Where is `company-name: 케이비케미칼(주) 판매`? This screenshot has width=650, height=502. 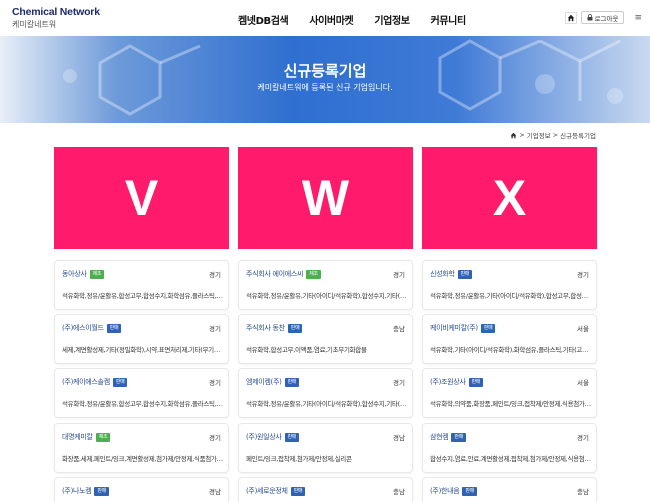 company-name: 케이비케미칼(주) 판매 is located at coordinates (463, 328).